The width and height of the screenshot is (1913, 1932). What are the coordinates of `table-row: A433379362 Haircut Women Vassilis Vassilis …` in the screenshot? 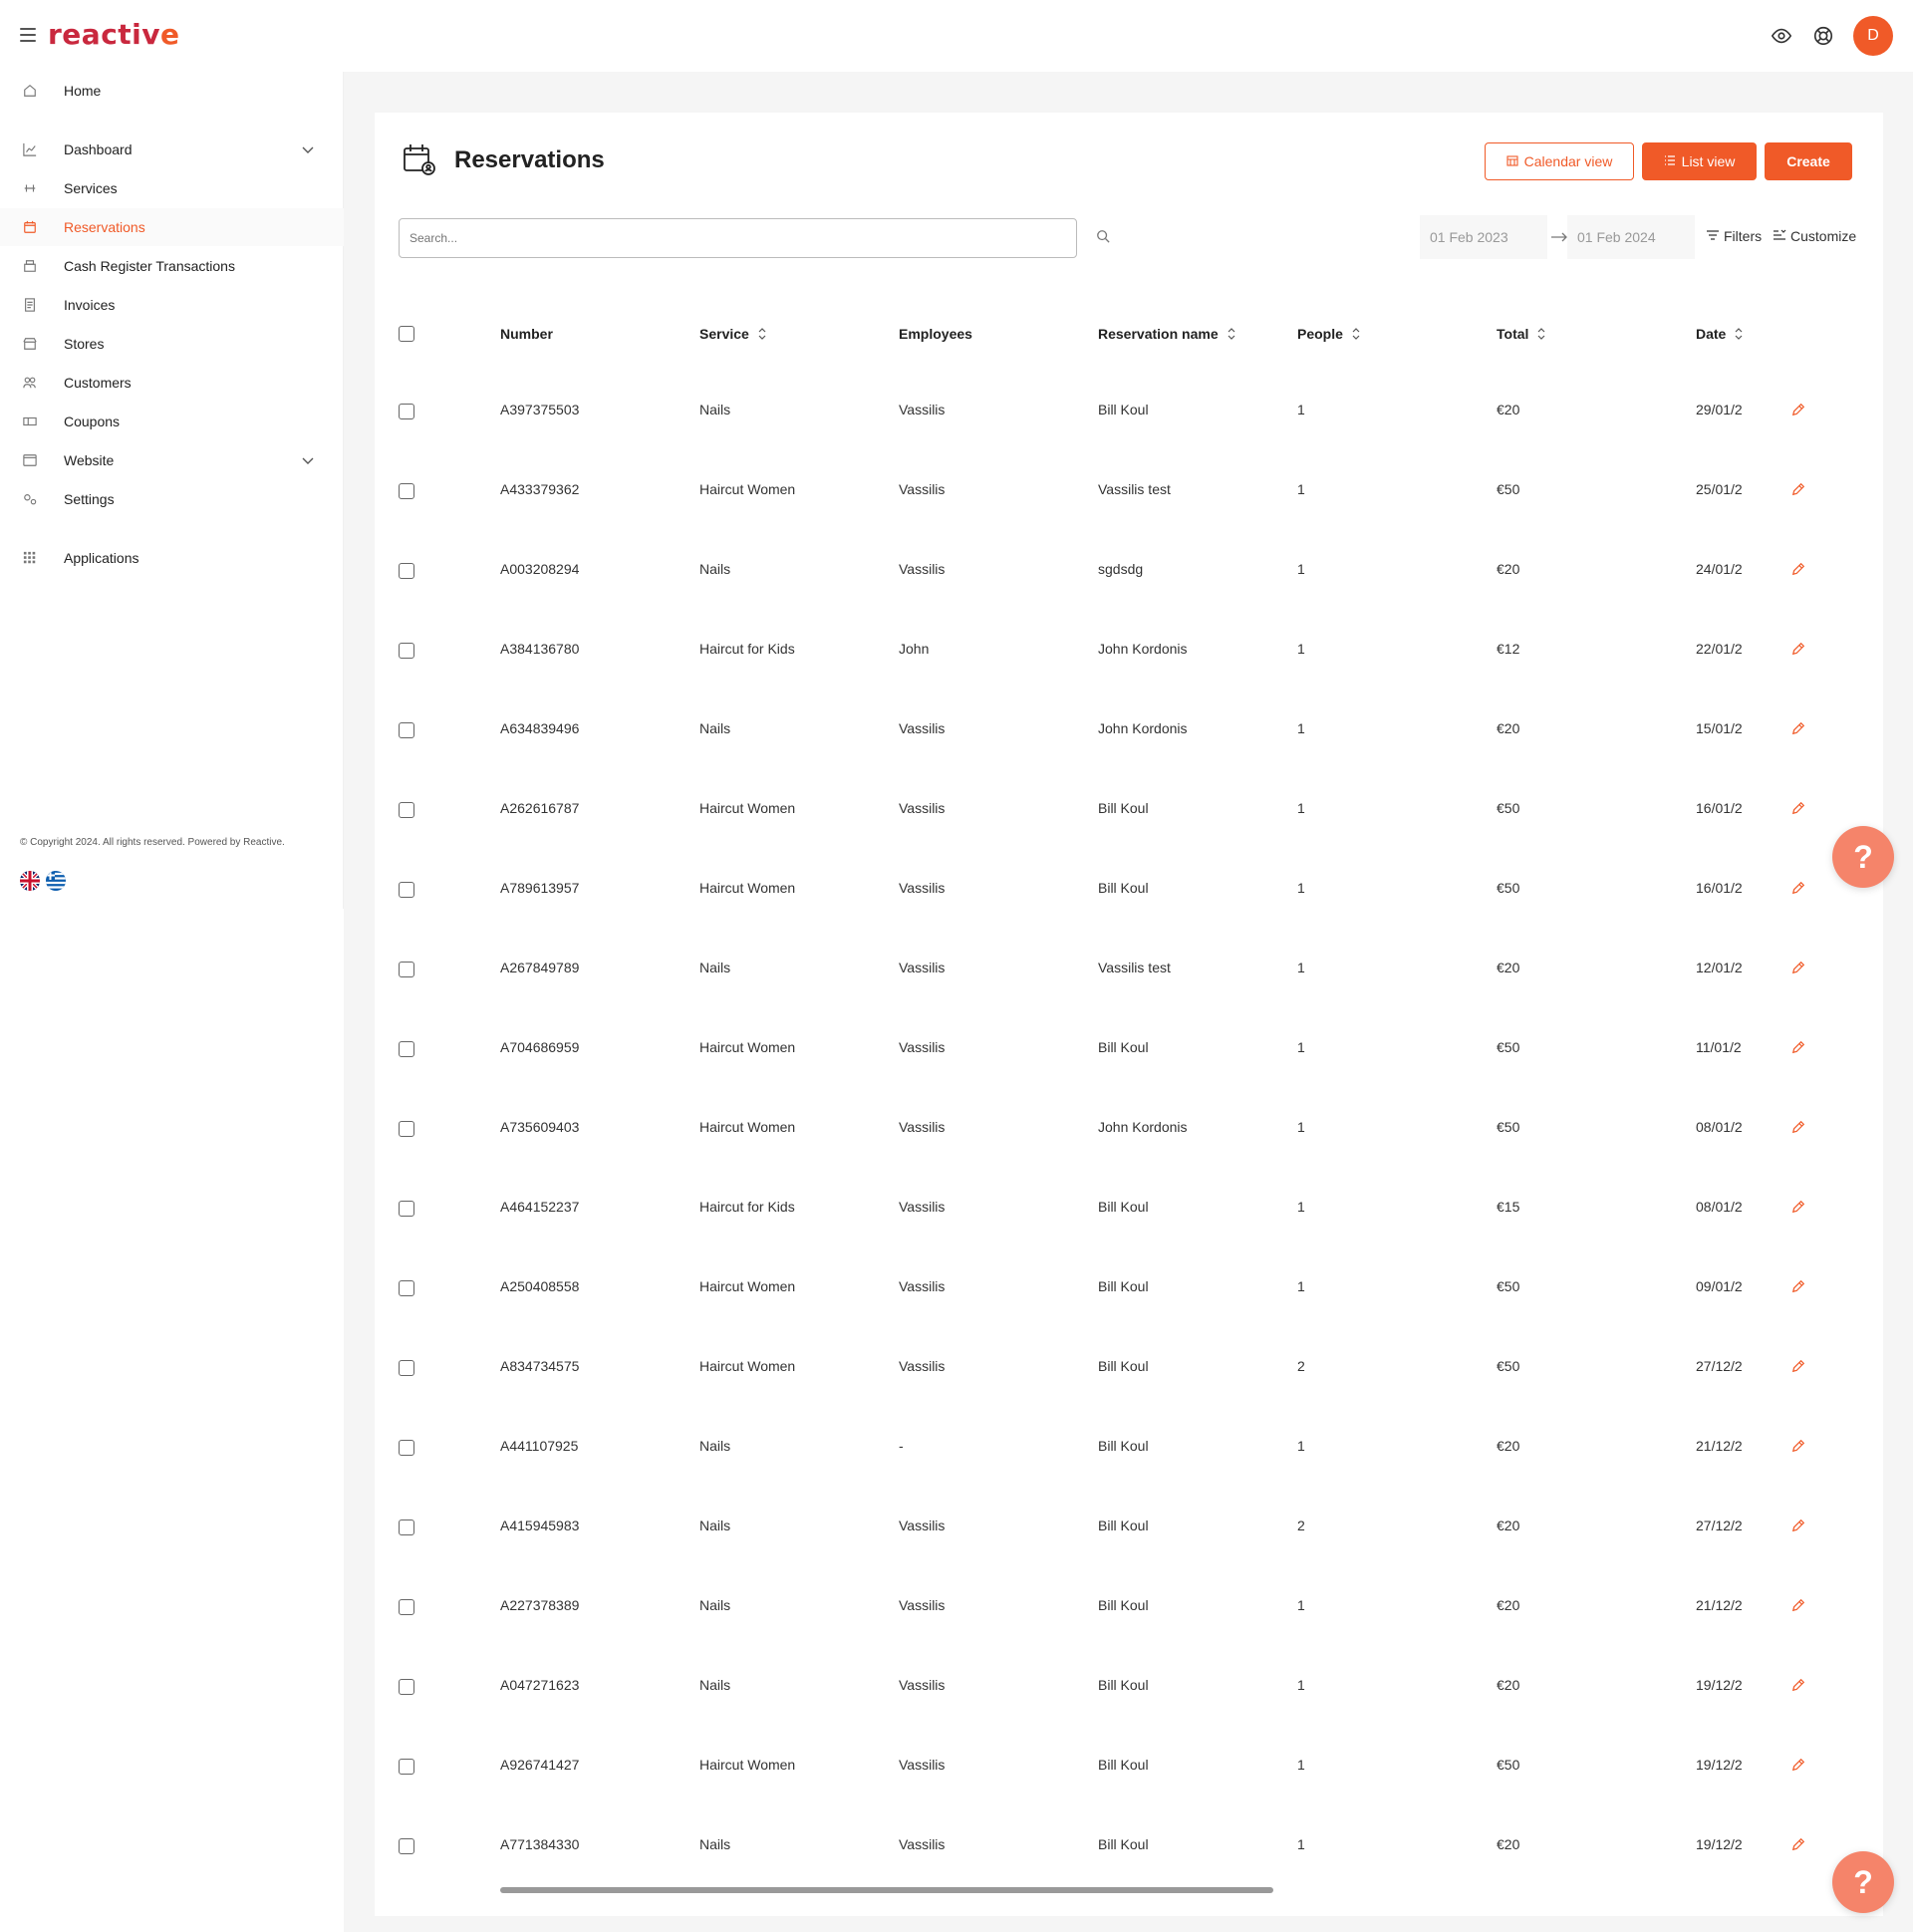 It's located at (1129, 491).